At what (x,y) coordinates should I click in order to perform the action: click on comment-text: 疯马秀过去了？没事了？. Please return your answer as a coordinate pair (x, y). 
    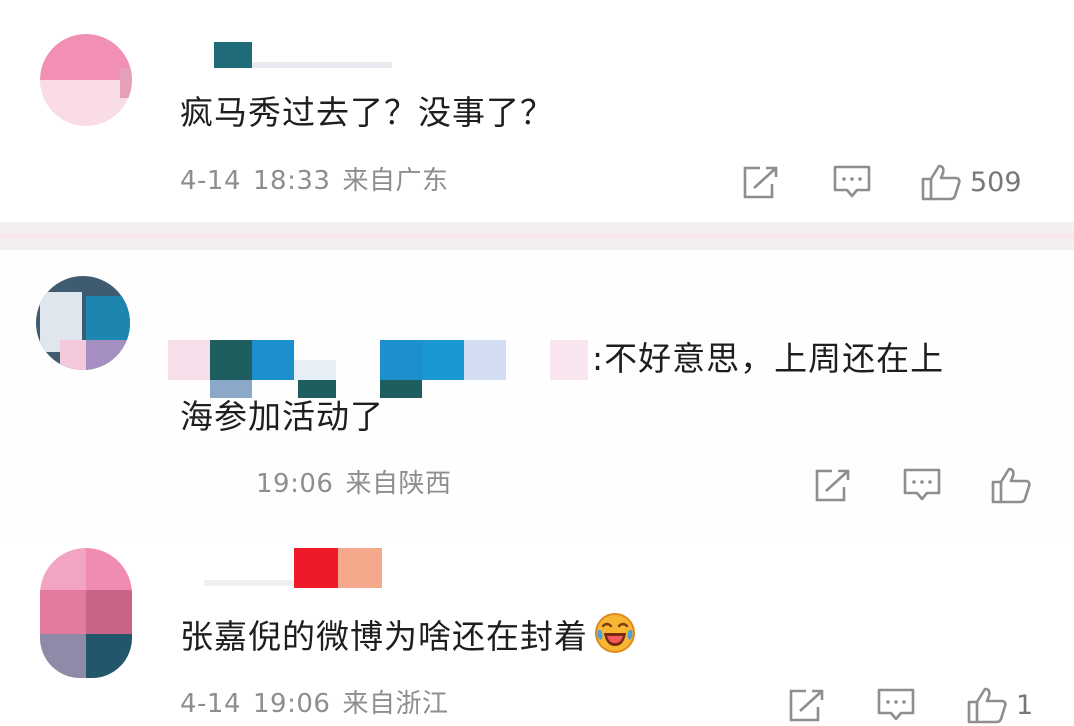
    Looking at the image, I should click on (367, 112).